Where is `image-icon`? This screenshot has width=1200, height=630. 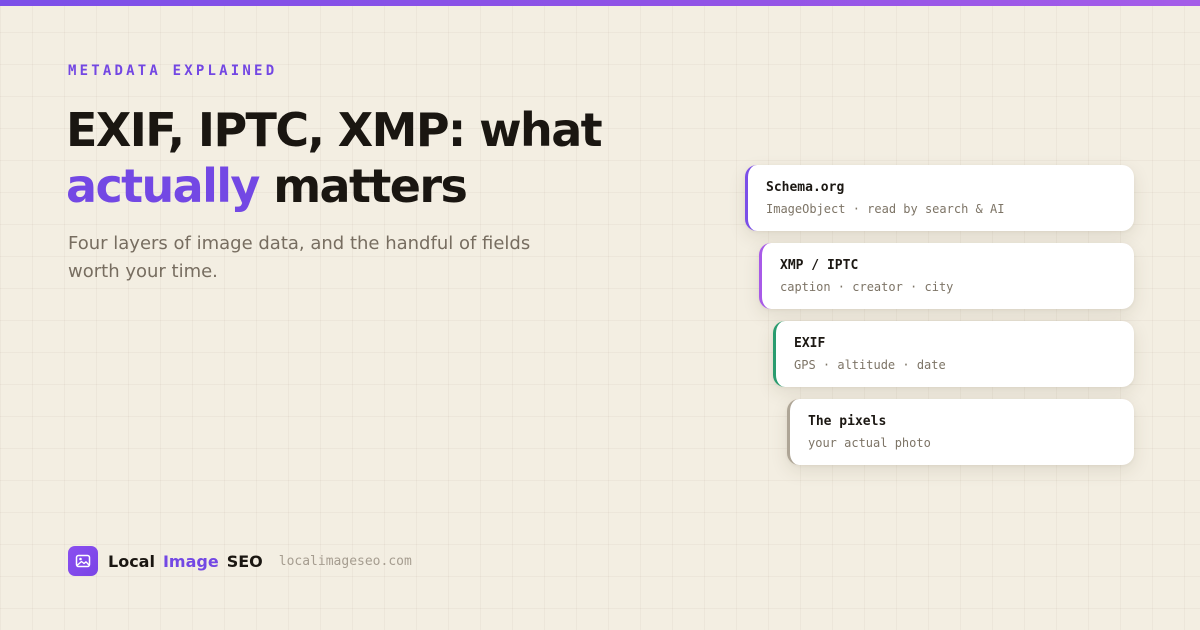
image-icon is located at coordinates (83, 561).